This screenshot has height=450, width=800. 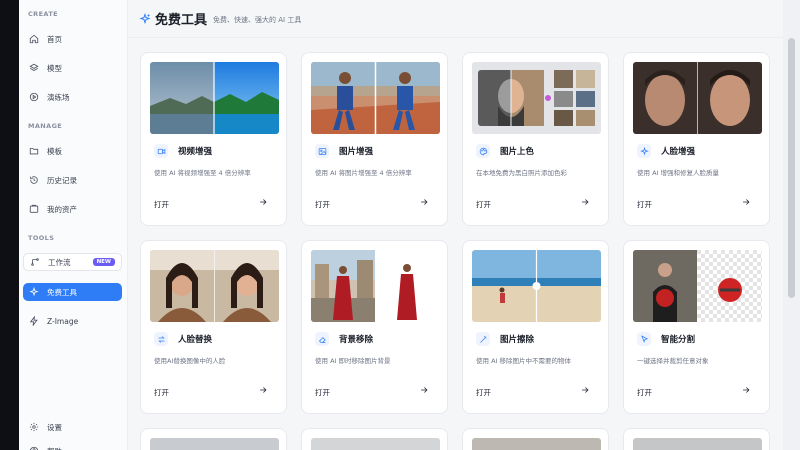 What do you see at coordinates (72, 97) in the screenshot?
I see `sidebar-item-playground: 演练场` at bounding box center [72, 97].